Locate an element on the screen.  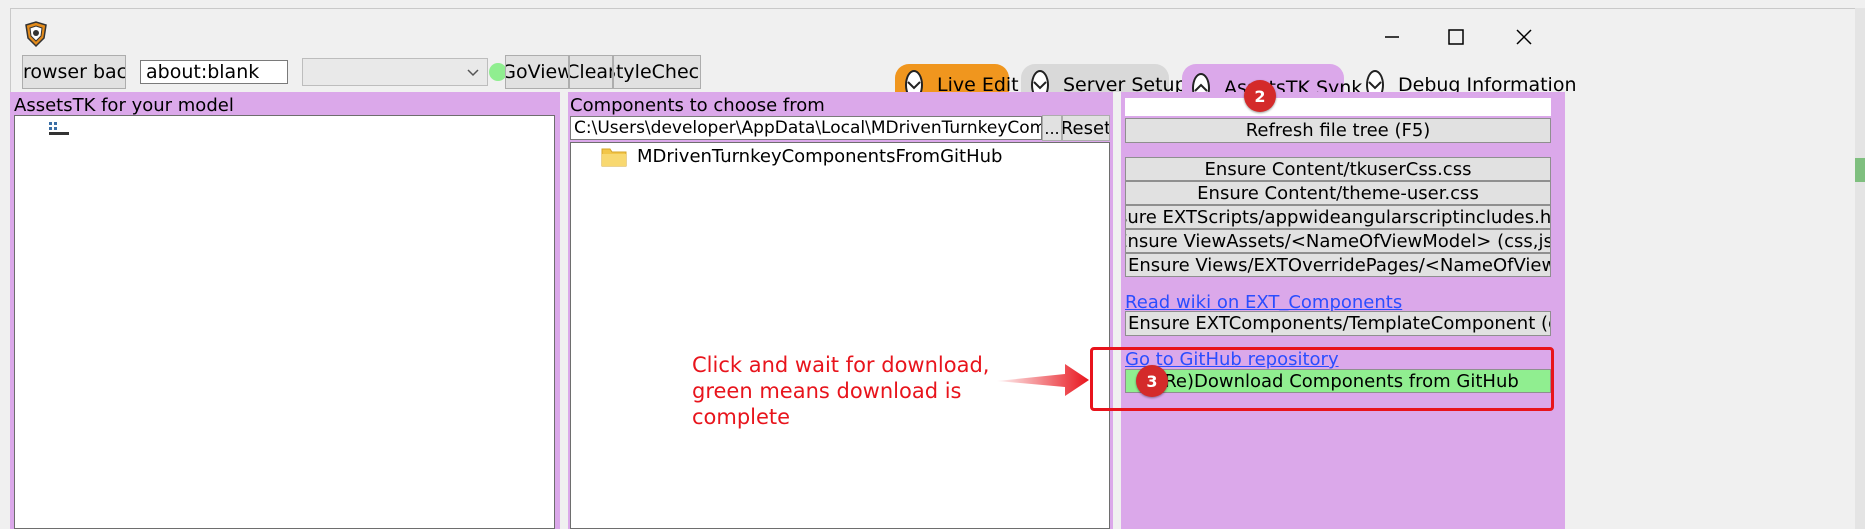
annotation-arrow-icon is located at coordinates (1043, 380).